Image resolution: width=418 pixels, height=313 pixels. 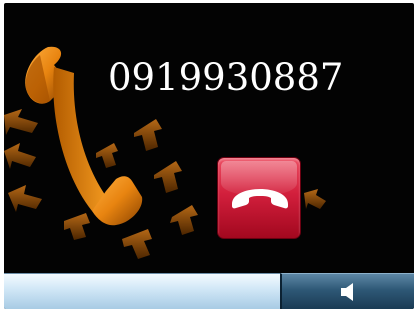 What do you see at coordinates (142, 291) in the screenshot?
I see `call-status-strip` at bounding box center [142, 291].